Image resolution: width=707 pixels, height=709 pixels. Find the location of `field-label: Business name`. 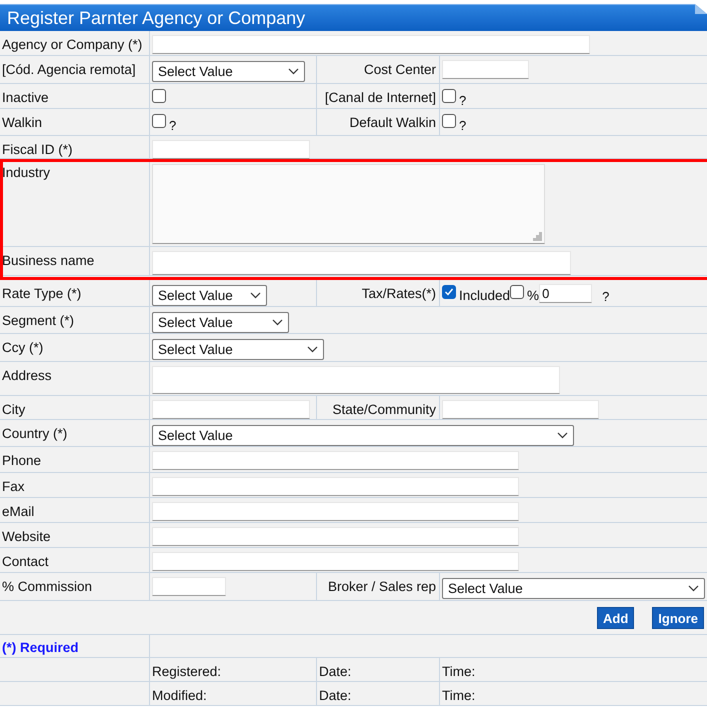

field-label: Business name is located at coordinates (48, 260).